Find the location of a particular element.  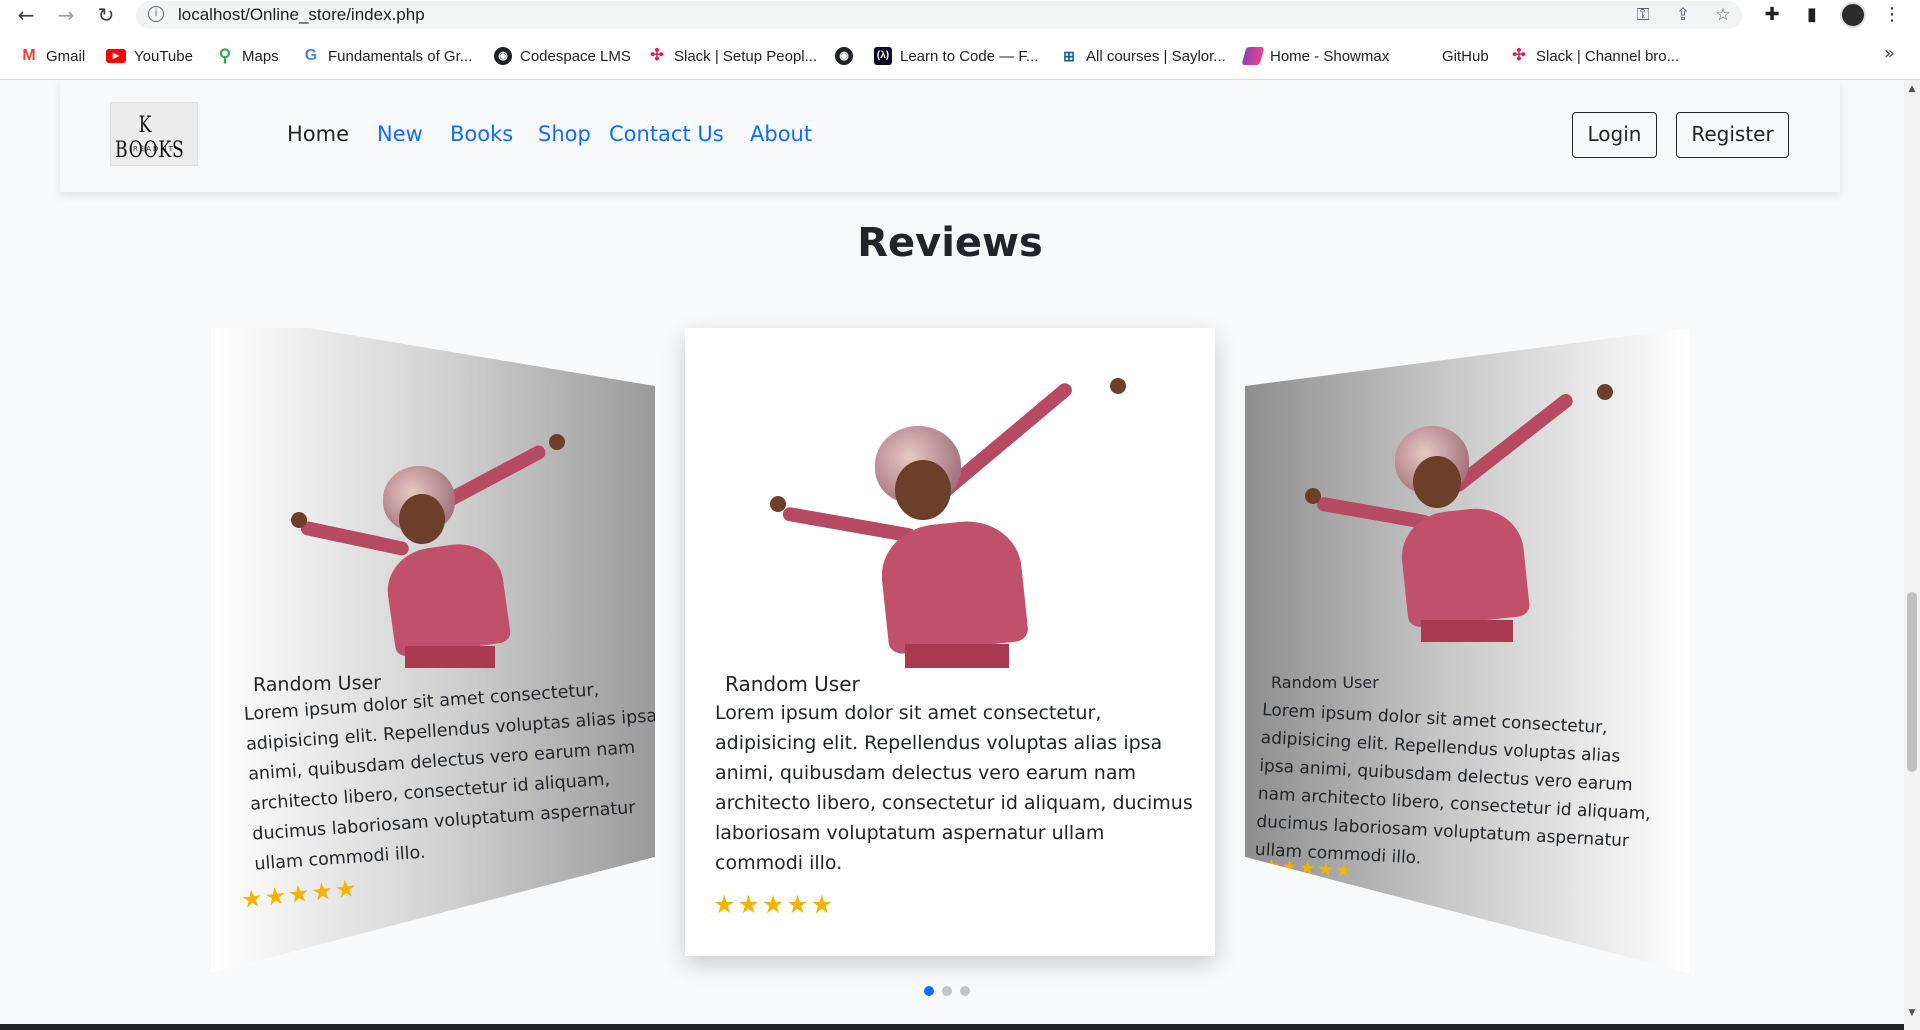

reviews-heading: Reviews is located at coordinates (950, 243).